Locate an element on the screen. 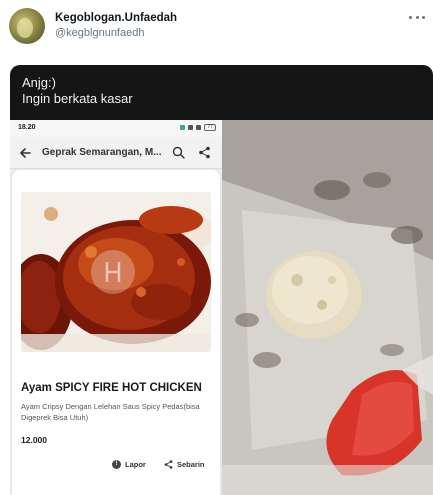 The width and height of the screenshot is (433, 495). more-icon is located at coordinates (417, 17).